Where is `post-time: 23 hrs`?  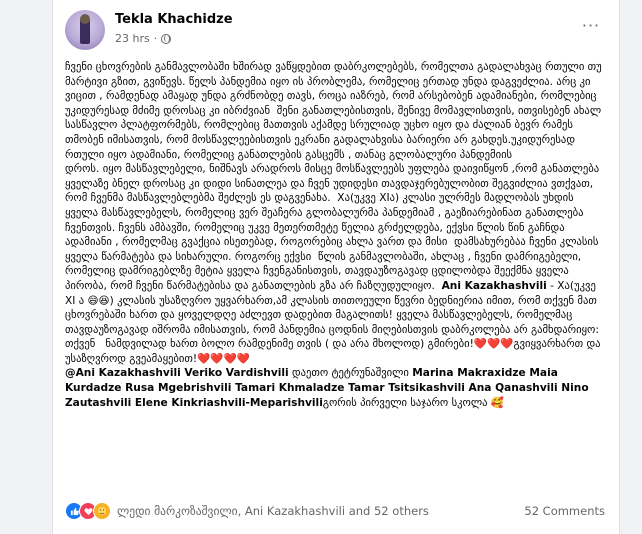 post-time: 23 hrs is located at coordinates (132, 38).